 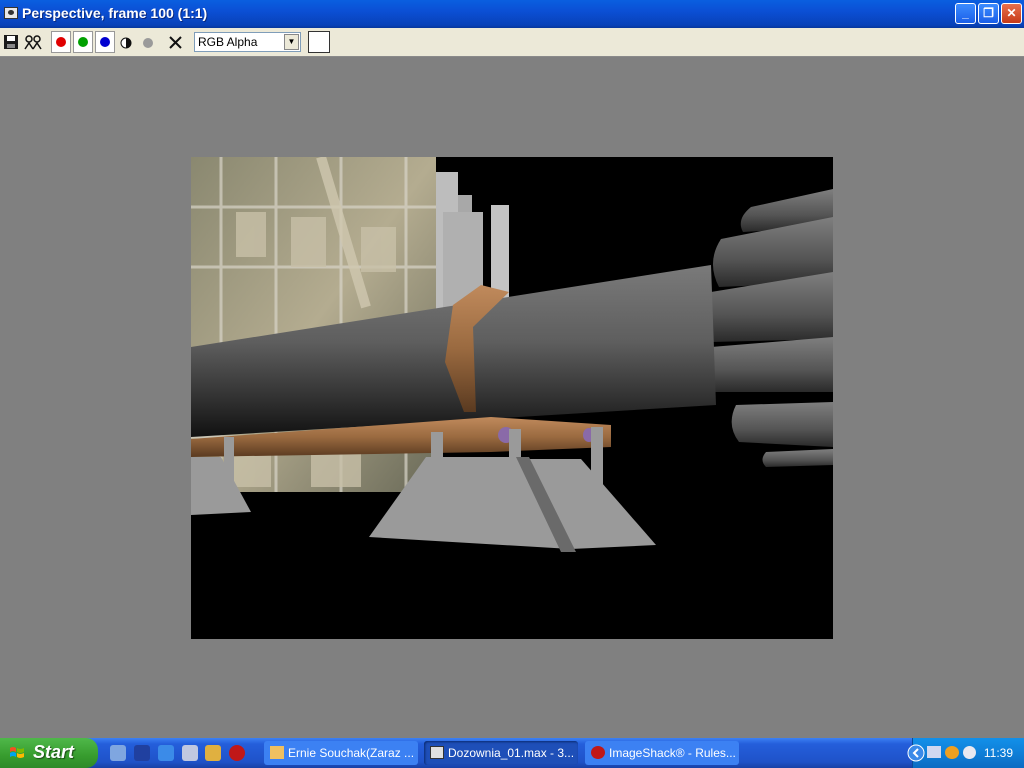 I want to click on channel-display-select: RGB Alpha ▼, so click(x=247, y=42).